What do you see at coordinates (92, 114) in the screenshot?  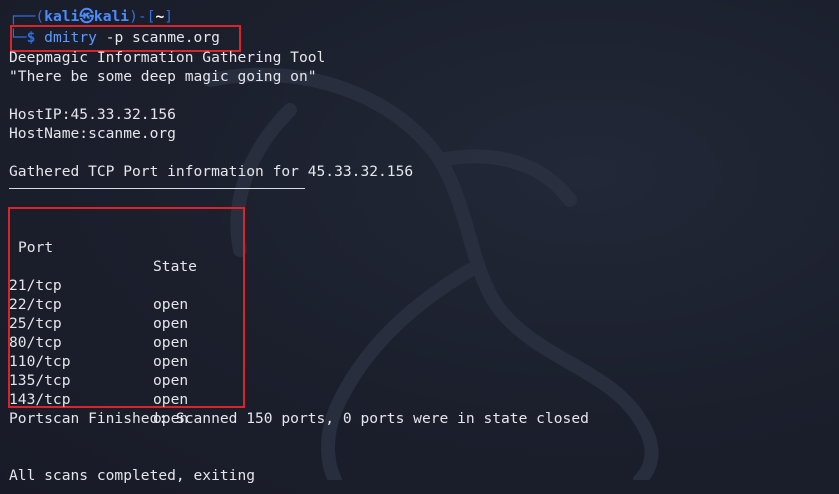 I see `host-ip: HostIP:45.33.32.156` at bounding box center [92, 114].